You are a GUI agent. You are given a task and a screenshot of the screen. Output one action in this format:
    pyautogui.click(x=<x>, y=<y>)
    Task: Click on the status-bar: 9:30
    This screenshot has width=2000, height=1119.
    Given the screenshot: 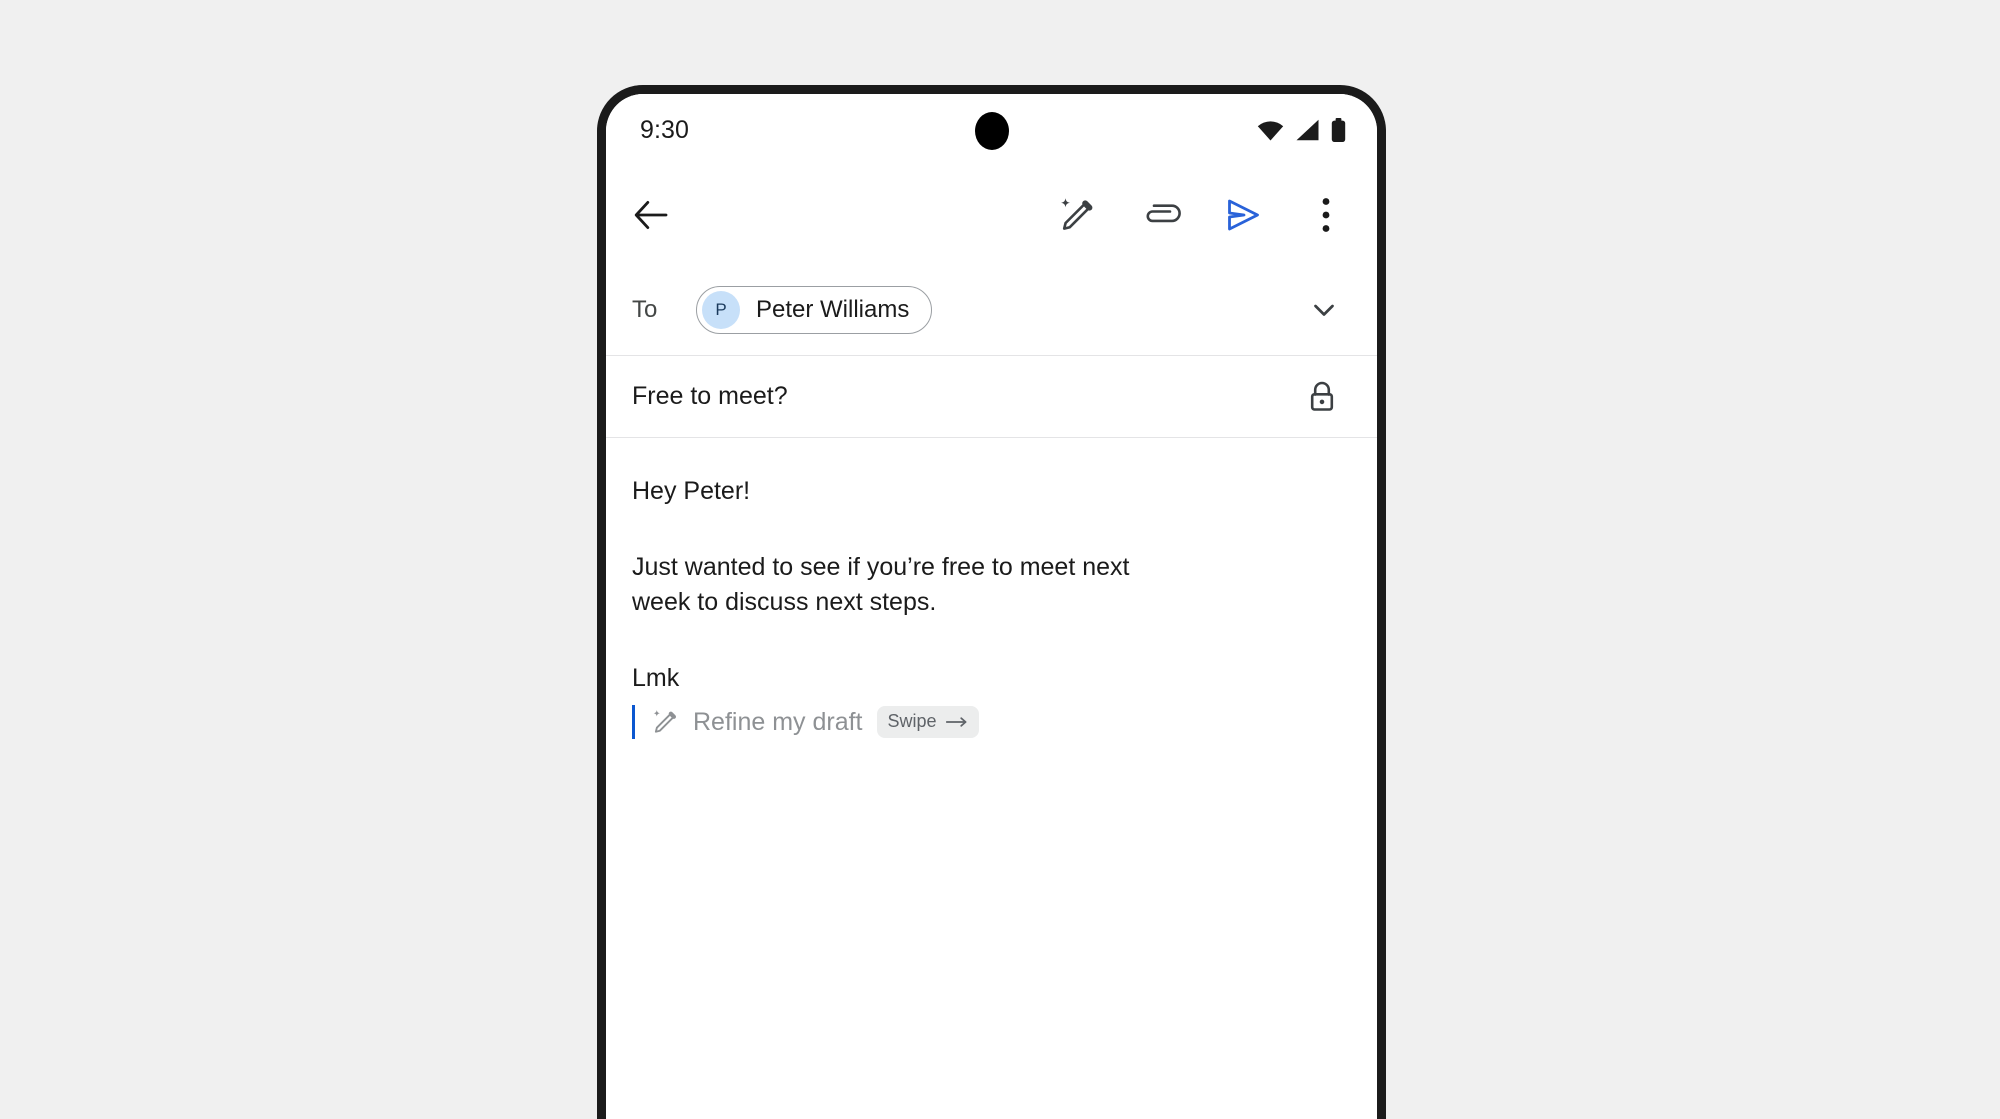 What is the action you would take?
    pyautogui.click(x=991, y=130)
    